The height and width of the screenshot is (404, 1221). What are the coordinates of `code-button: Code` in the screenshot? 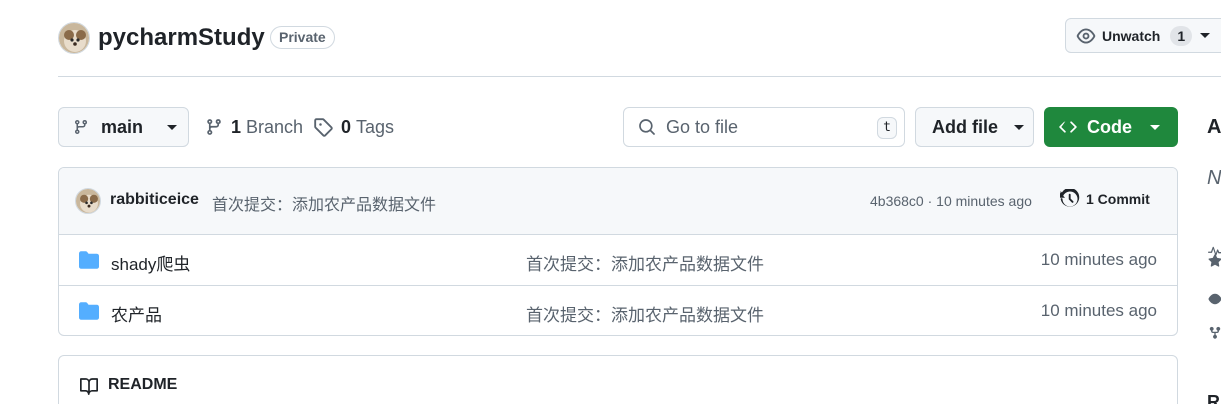 It's located at (1111, 127).